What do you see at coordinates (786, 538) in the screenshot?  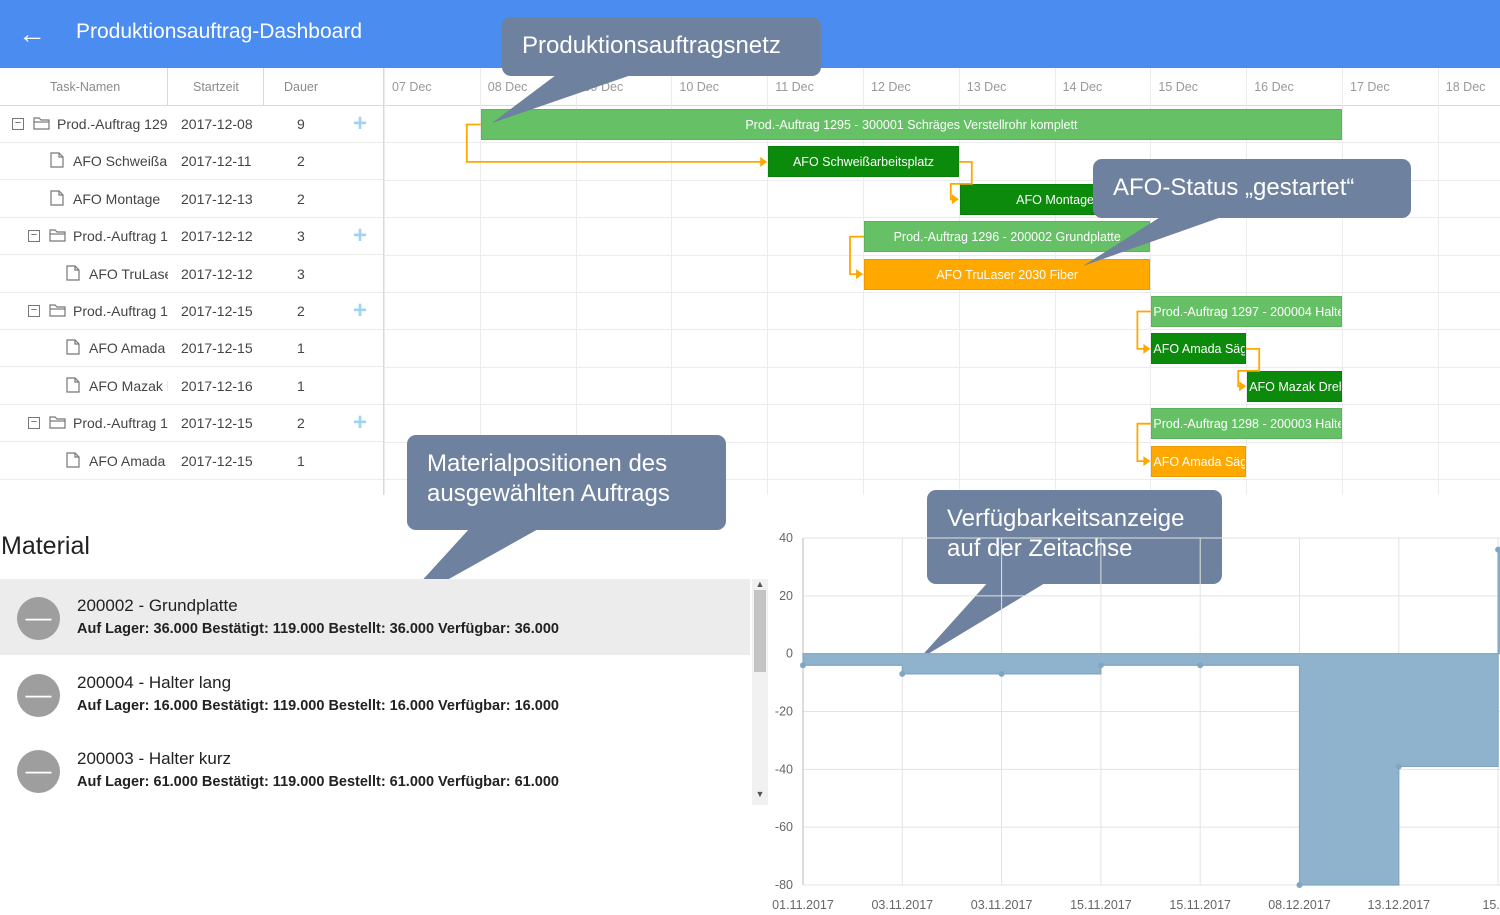 I see `y-tick-label: 40` at bounding box center [786, 538].